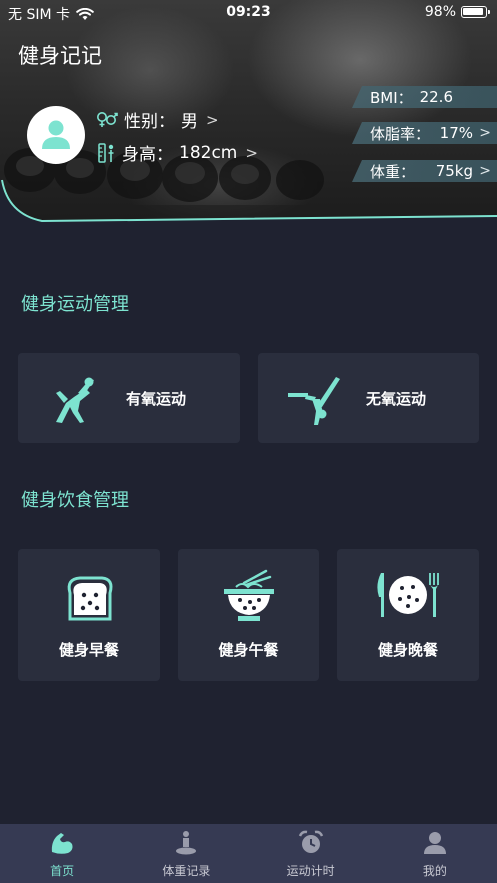  Describe the element at coordinates (310, 871) in the screenshot. I see `tab-exercise-timer-label: 运动计时` at that location.